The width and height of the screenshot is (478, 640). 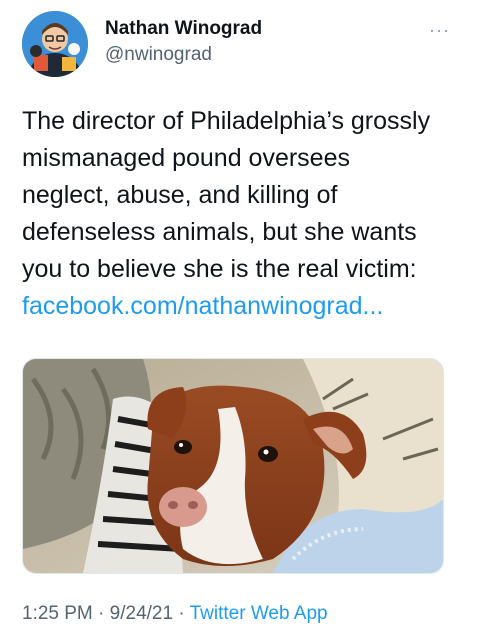 I want to click on tweet-line: The director of Philadelphia’s grossly, so click(x=226, y=121).